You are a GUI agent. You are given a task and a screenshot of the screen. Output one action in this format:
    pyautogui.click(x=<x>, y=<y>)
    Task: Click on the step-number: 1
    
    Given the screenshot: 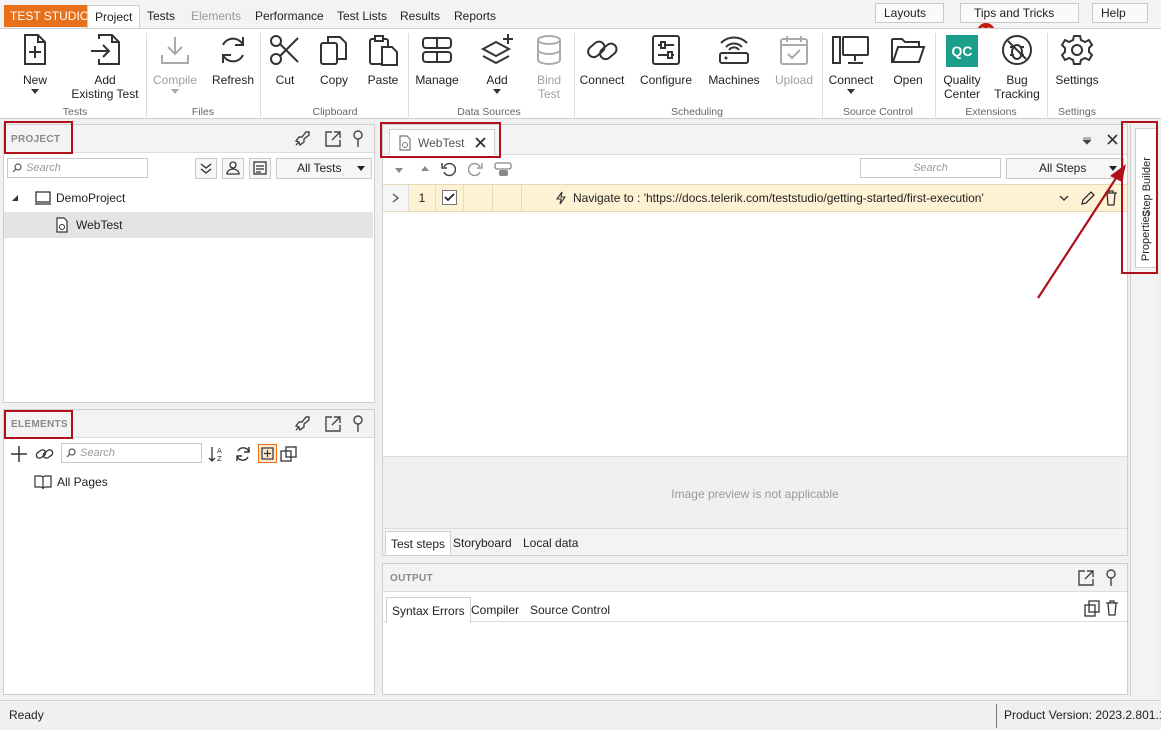 What is the action you would take?
    pyautogui.click(x=422, y=198)
    